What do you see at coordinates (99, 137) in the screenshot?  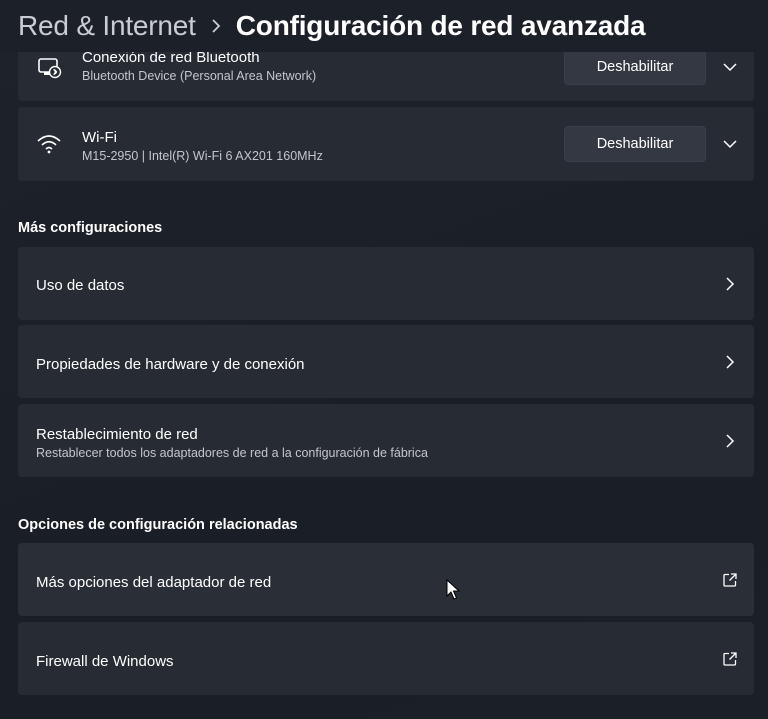 I see `adapter-name: Wi-Fi` at bounding box center [99, 137].